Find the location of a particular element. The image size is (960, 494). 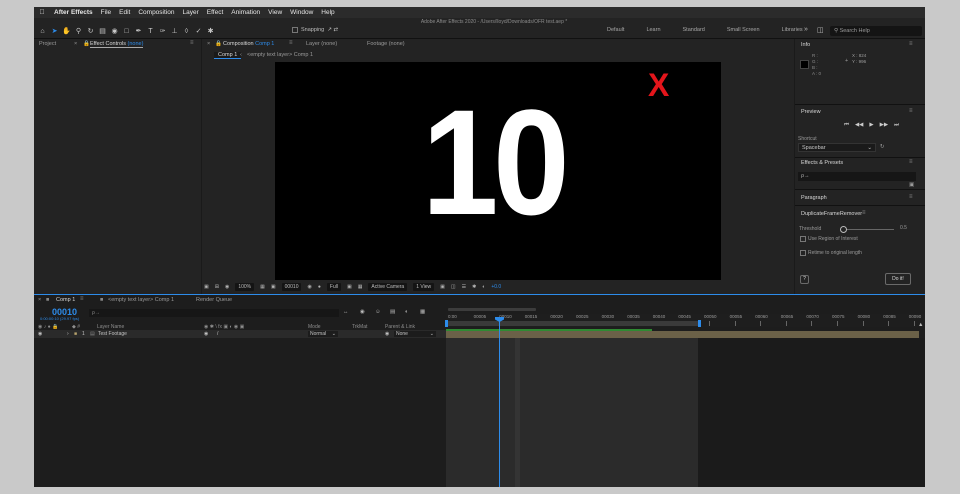

pen-tool-icon: ✒ is located at coordinates (138, 31).